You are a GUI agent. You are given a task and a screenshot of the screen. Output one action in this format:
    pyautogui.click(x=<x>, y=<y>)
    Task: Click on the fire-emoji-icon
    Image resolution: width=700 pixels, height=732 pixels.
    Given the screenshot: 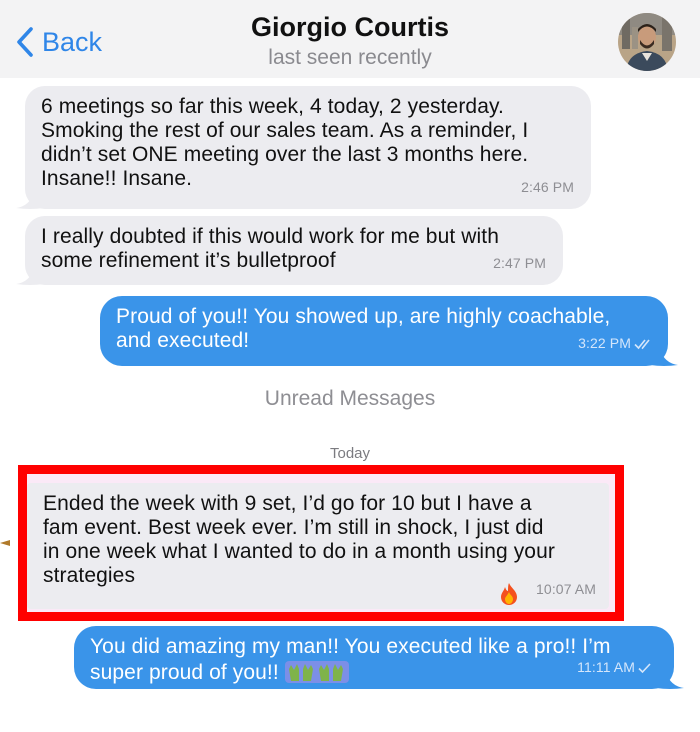 What is the action you would take?
    pyautogui.click(x=509, y=597)
    